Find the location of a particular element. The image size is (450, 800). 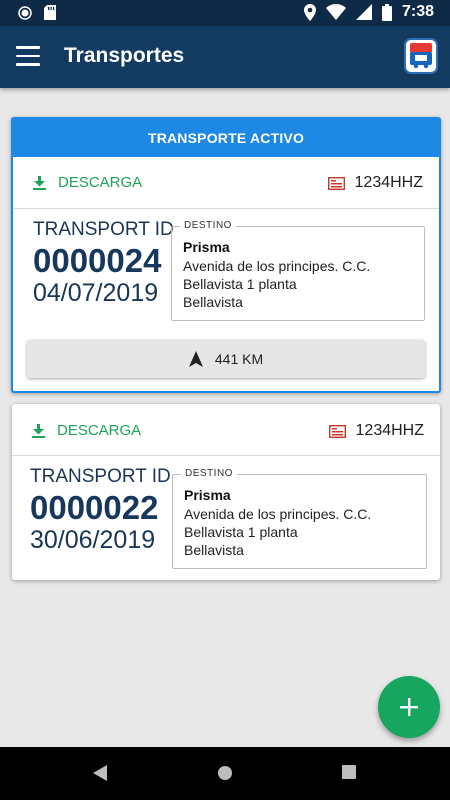

sd-card-icon is located at coordinates (50, 12).